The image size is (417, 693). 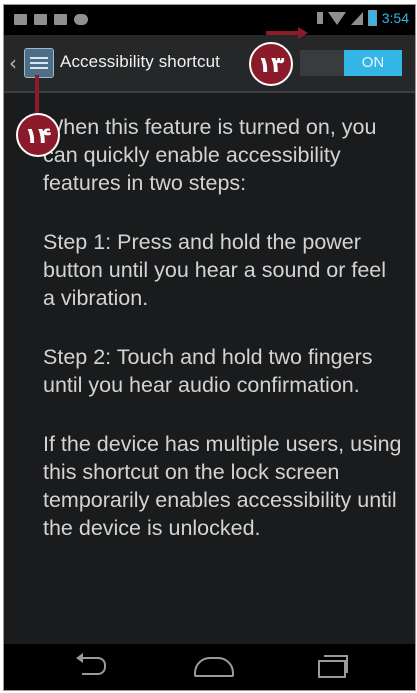 I want to click on home-icon, so click(x=213, y=666).